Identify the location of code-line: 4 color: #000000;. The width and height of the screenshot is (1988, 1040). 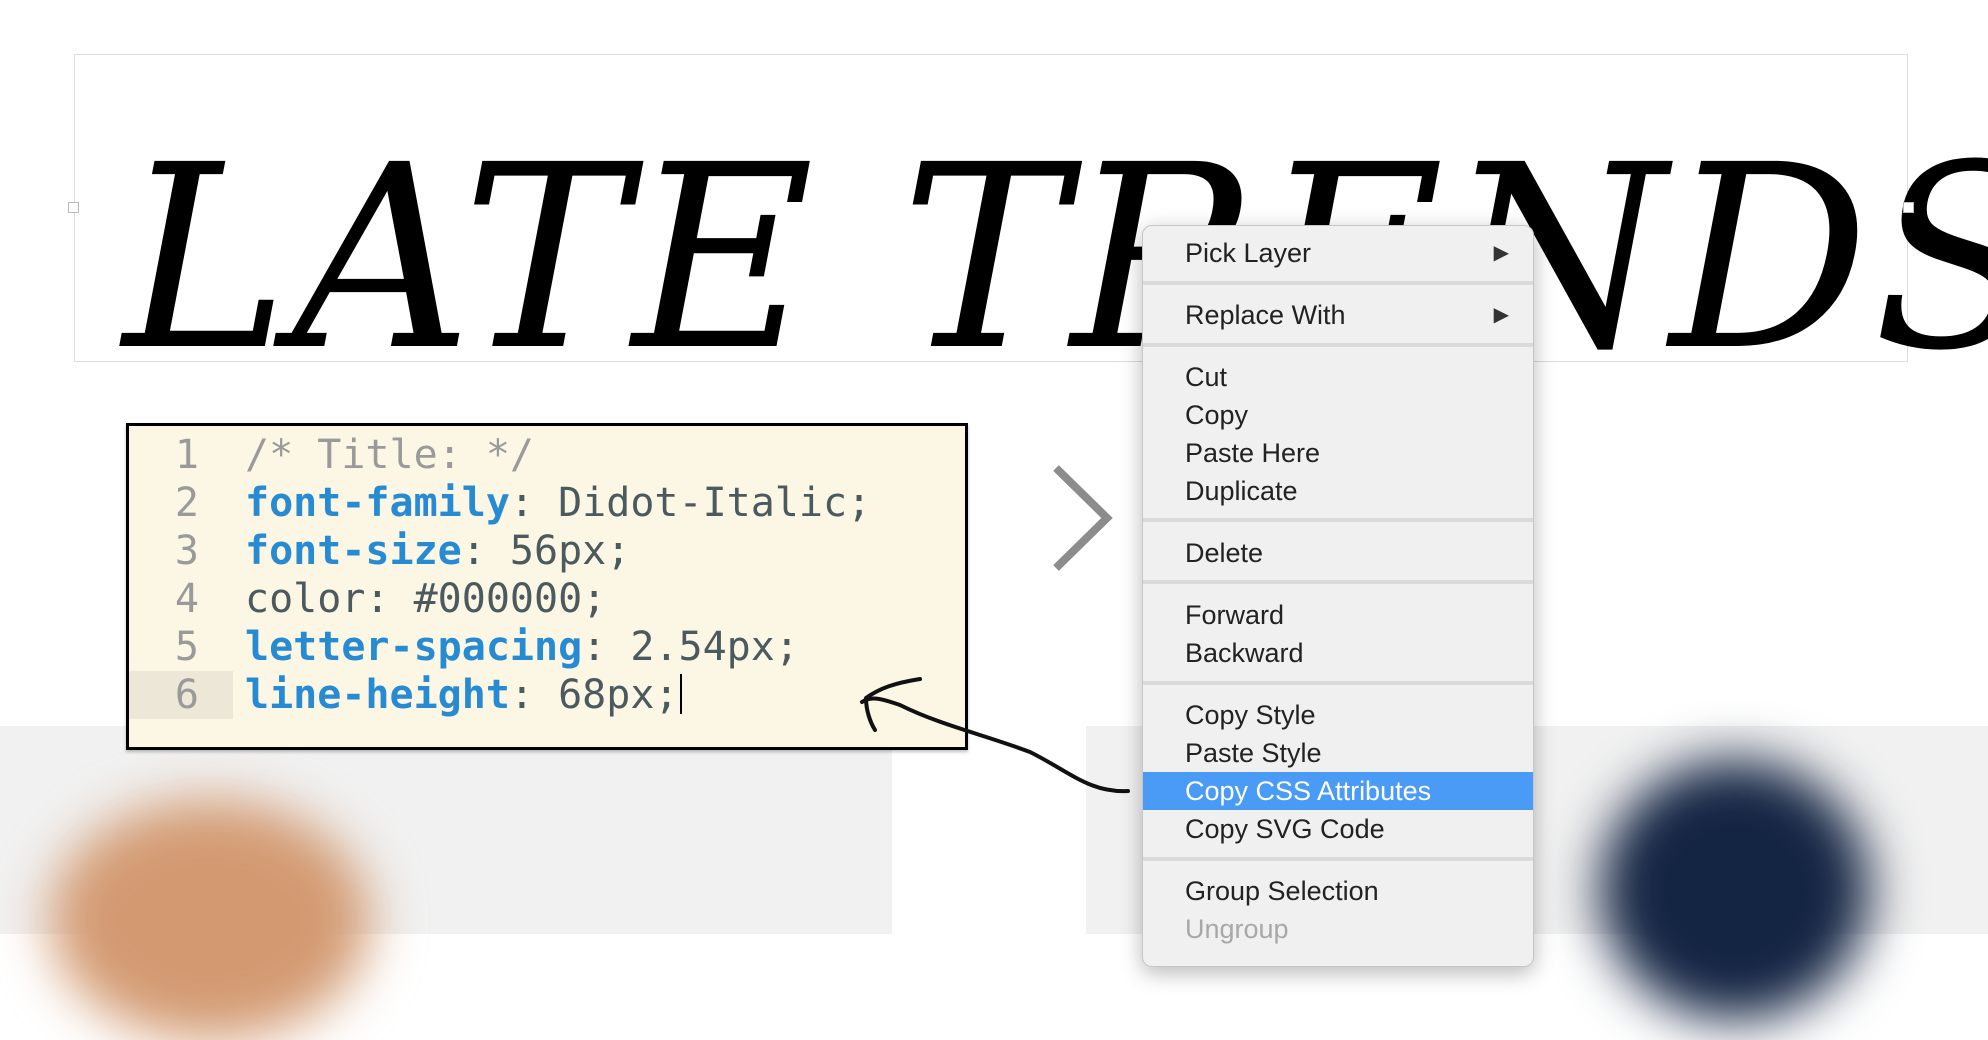
(547, 599).